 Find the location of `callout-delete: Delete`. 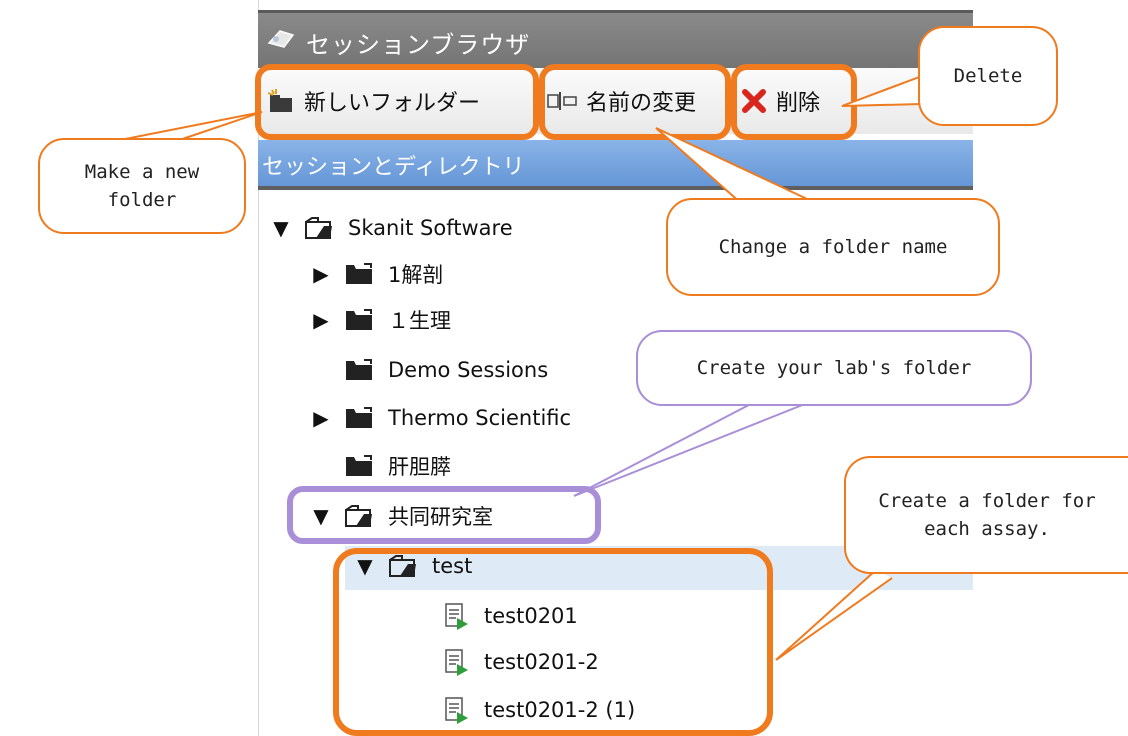

callout-delete: Delete is located at coordinates (988, 76).